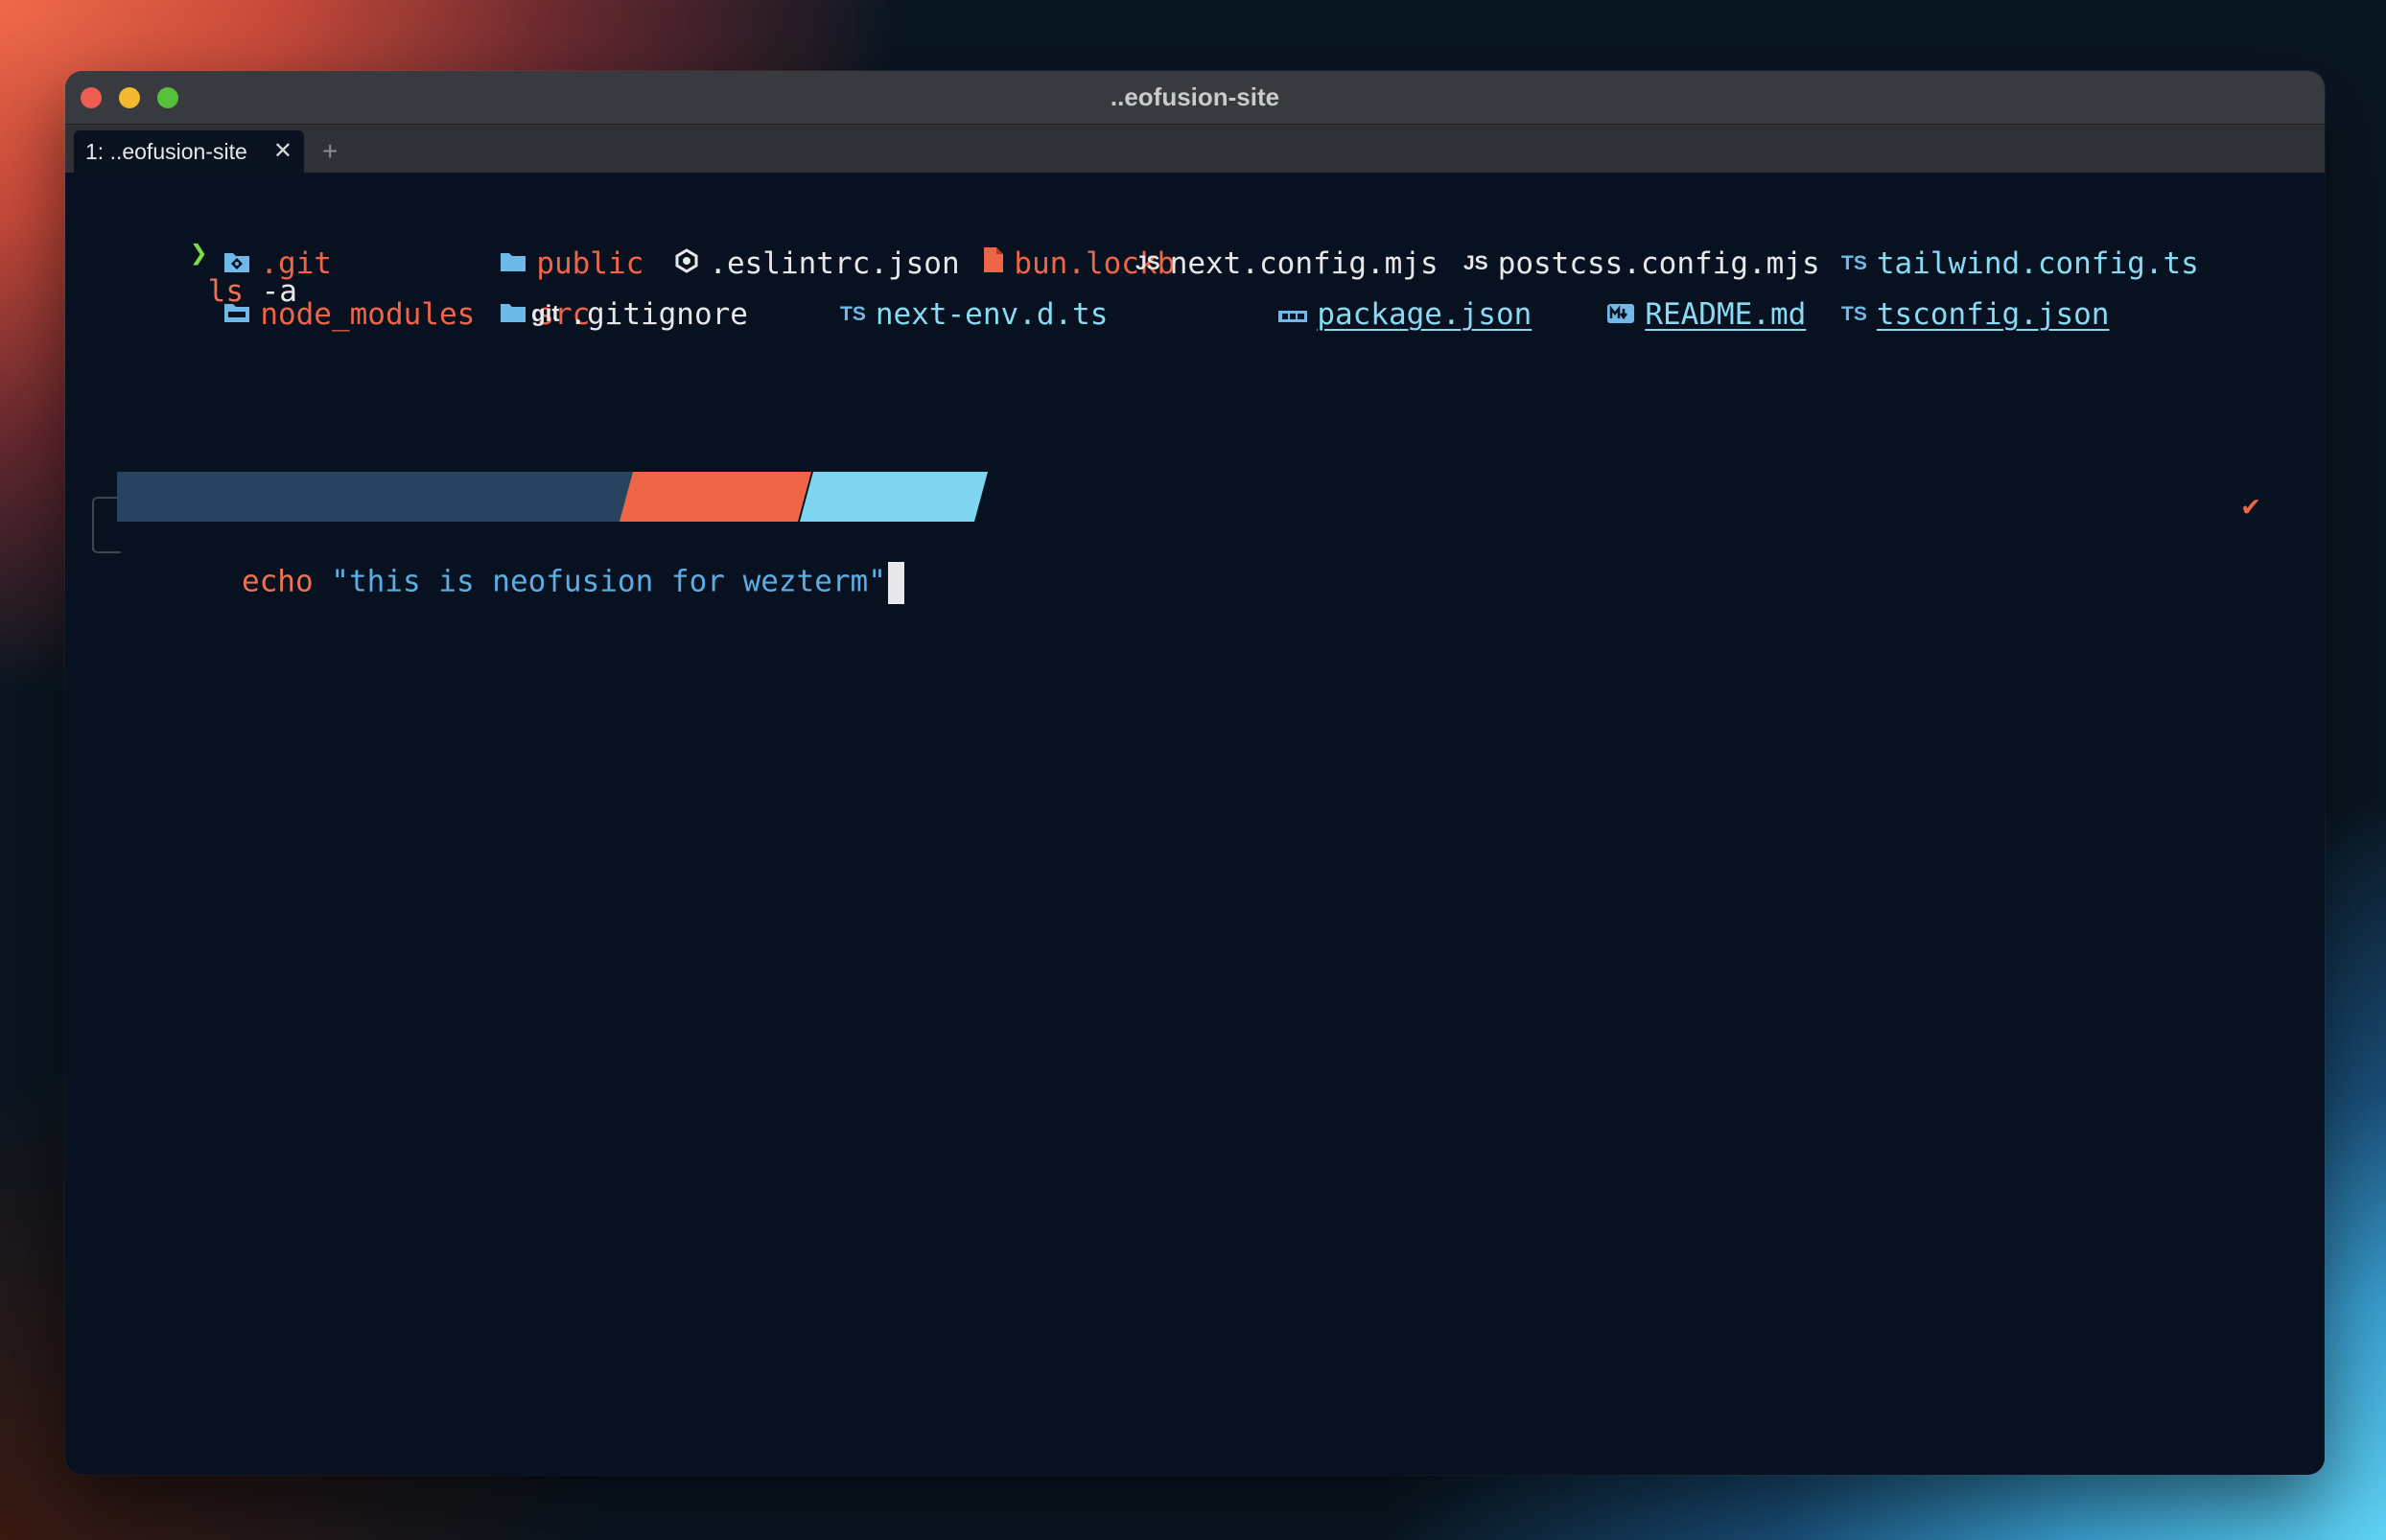 The image size is (2386, 1540). What do you see at coordinates (330, 151) in the screenshot?
I see `new-tab-button: +` at bounding box center [330, 151].